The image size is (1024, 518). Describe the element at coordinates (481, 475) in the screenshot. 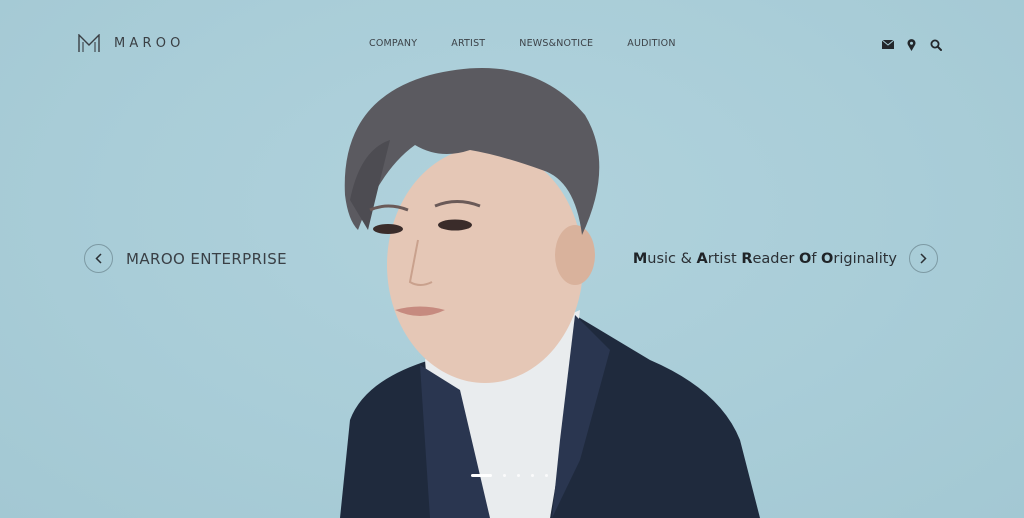

I see `pagination-dot-active` at that location.